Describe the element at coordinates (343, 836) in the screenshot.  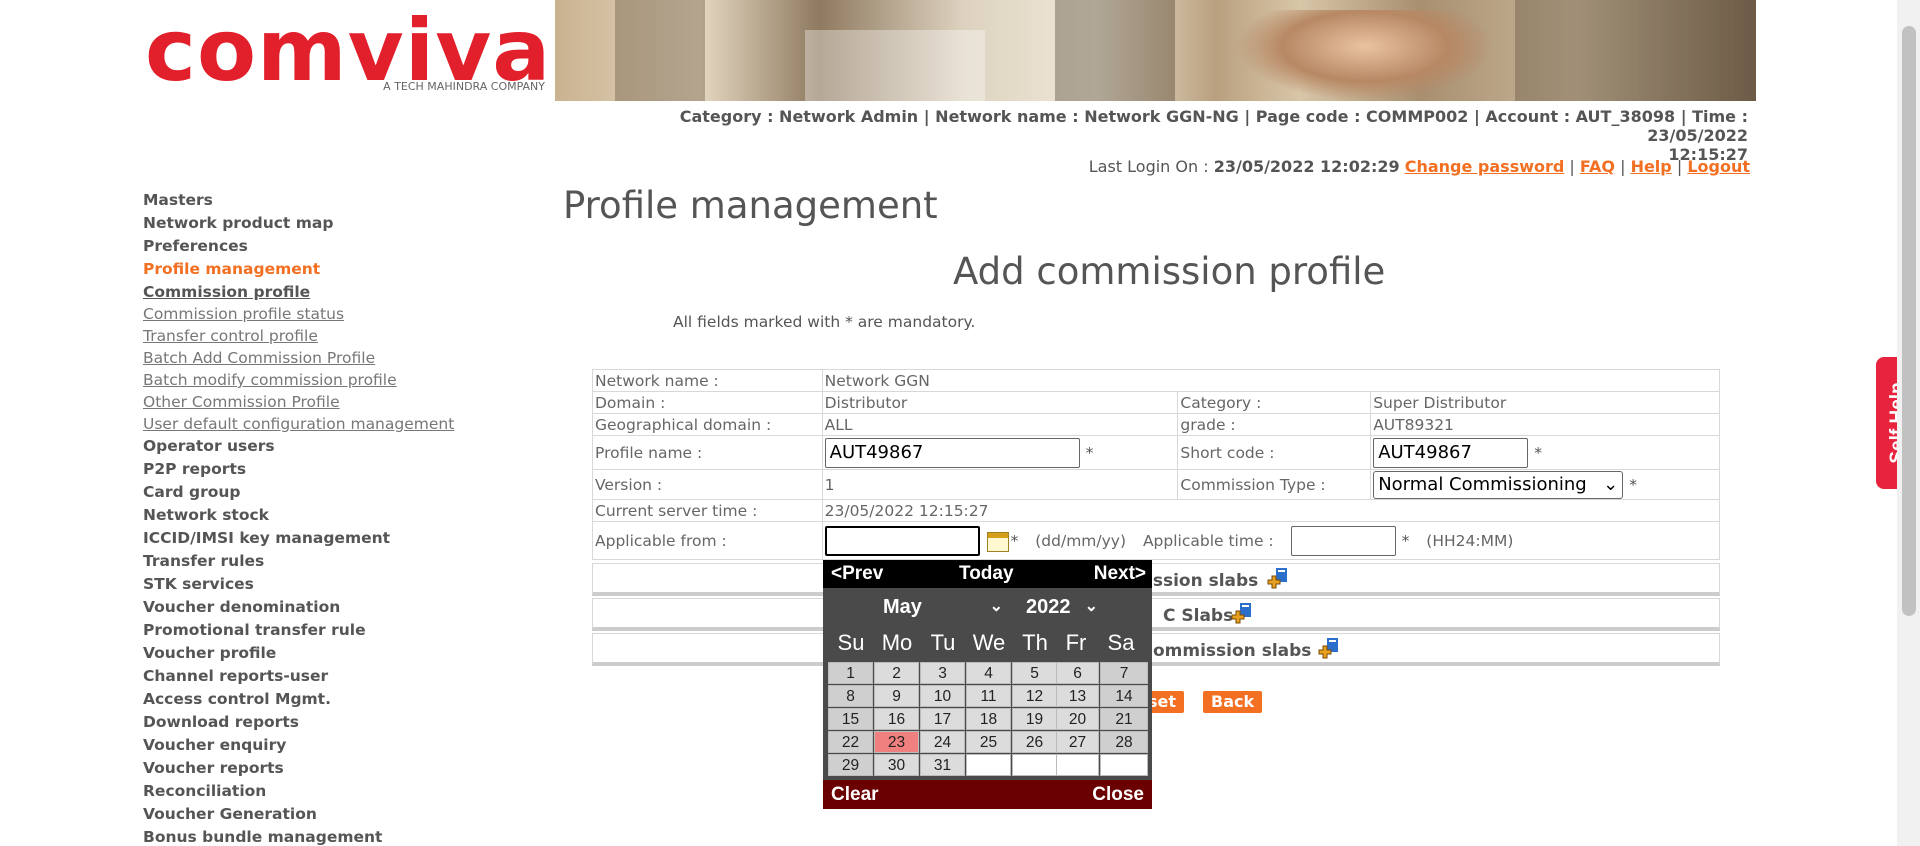
I see `sidebar-item-bonus-bundle-management: Bonus bundle management` at that location.